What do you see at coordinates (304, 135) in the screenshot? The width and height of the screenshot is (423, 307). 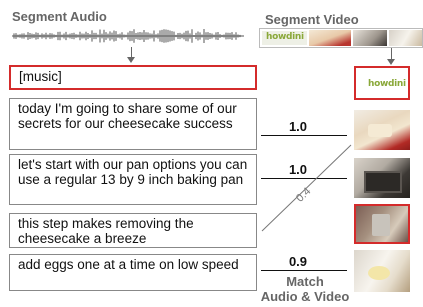 I see `match-line-cheesecake` at bounding box center [304, 135].